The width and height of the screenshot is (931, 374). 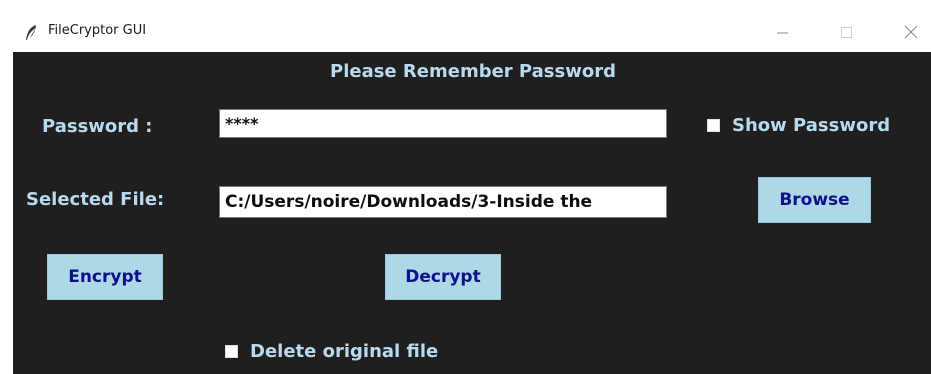 I want to click on close-icon, so click(x=910, y=32).